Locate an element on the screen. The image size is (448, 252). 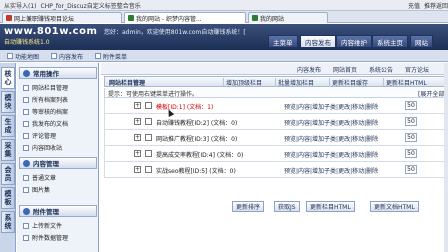
menu-item-pending-review: 等审核的档案 is located at coordinates (45, 111).